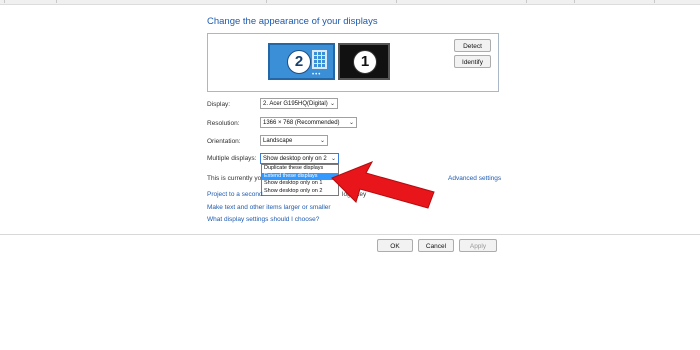 The width and height of the screenshot is (700, 350). What do you see at coordinates (295, 159) in the screenshot?
I see `multiple-displays-select-value: Show desktop only on 2` at bounding box center [295, 159].